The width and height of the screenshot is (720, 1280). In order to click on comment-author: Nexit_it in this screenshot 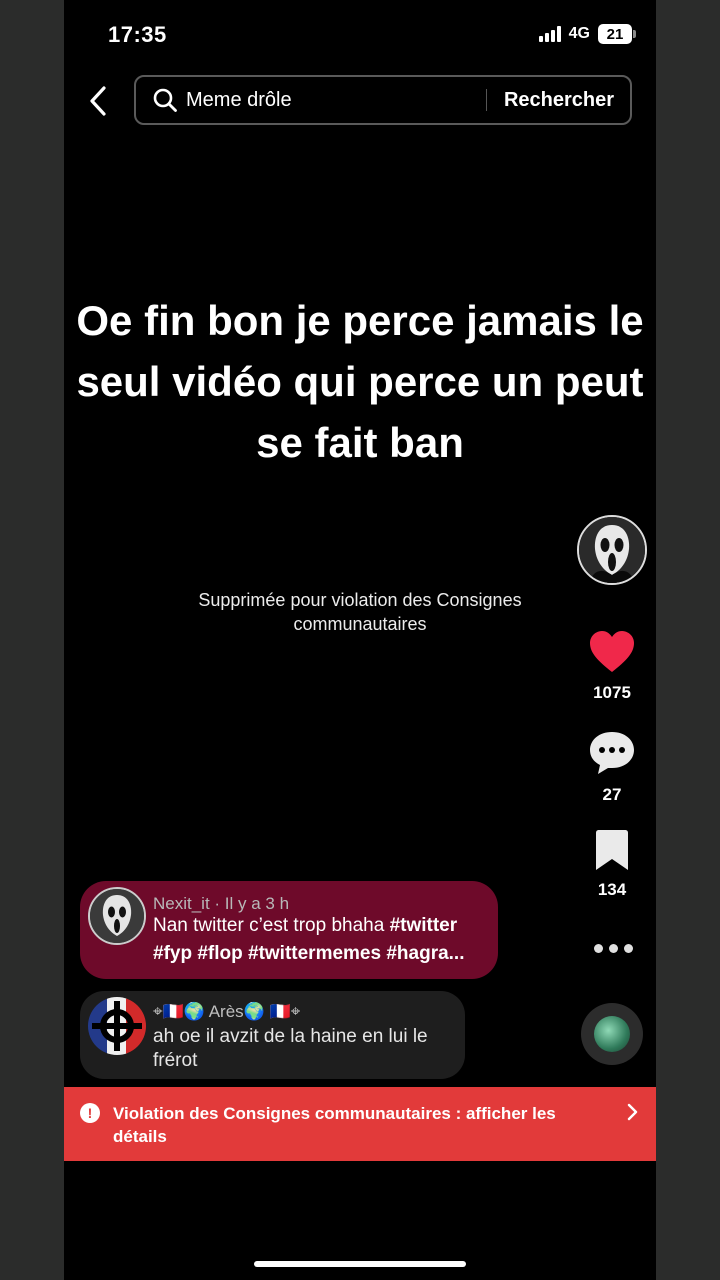, I will do `click(181, 903)`.